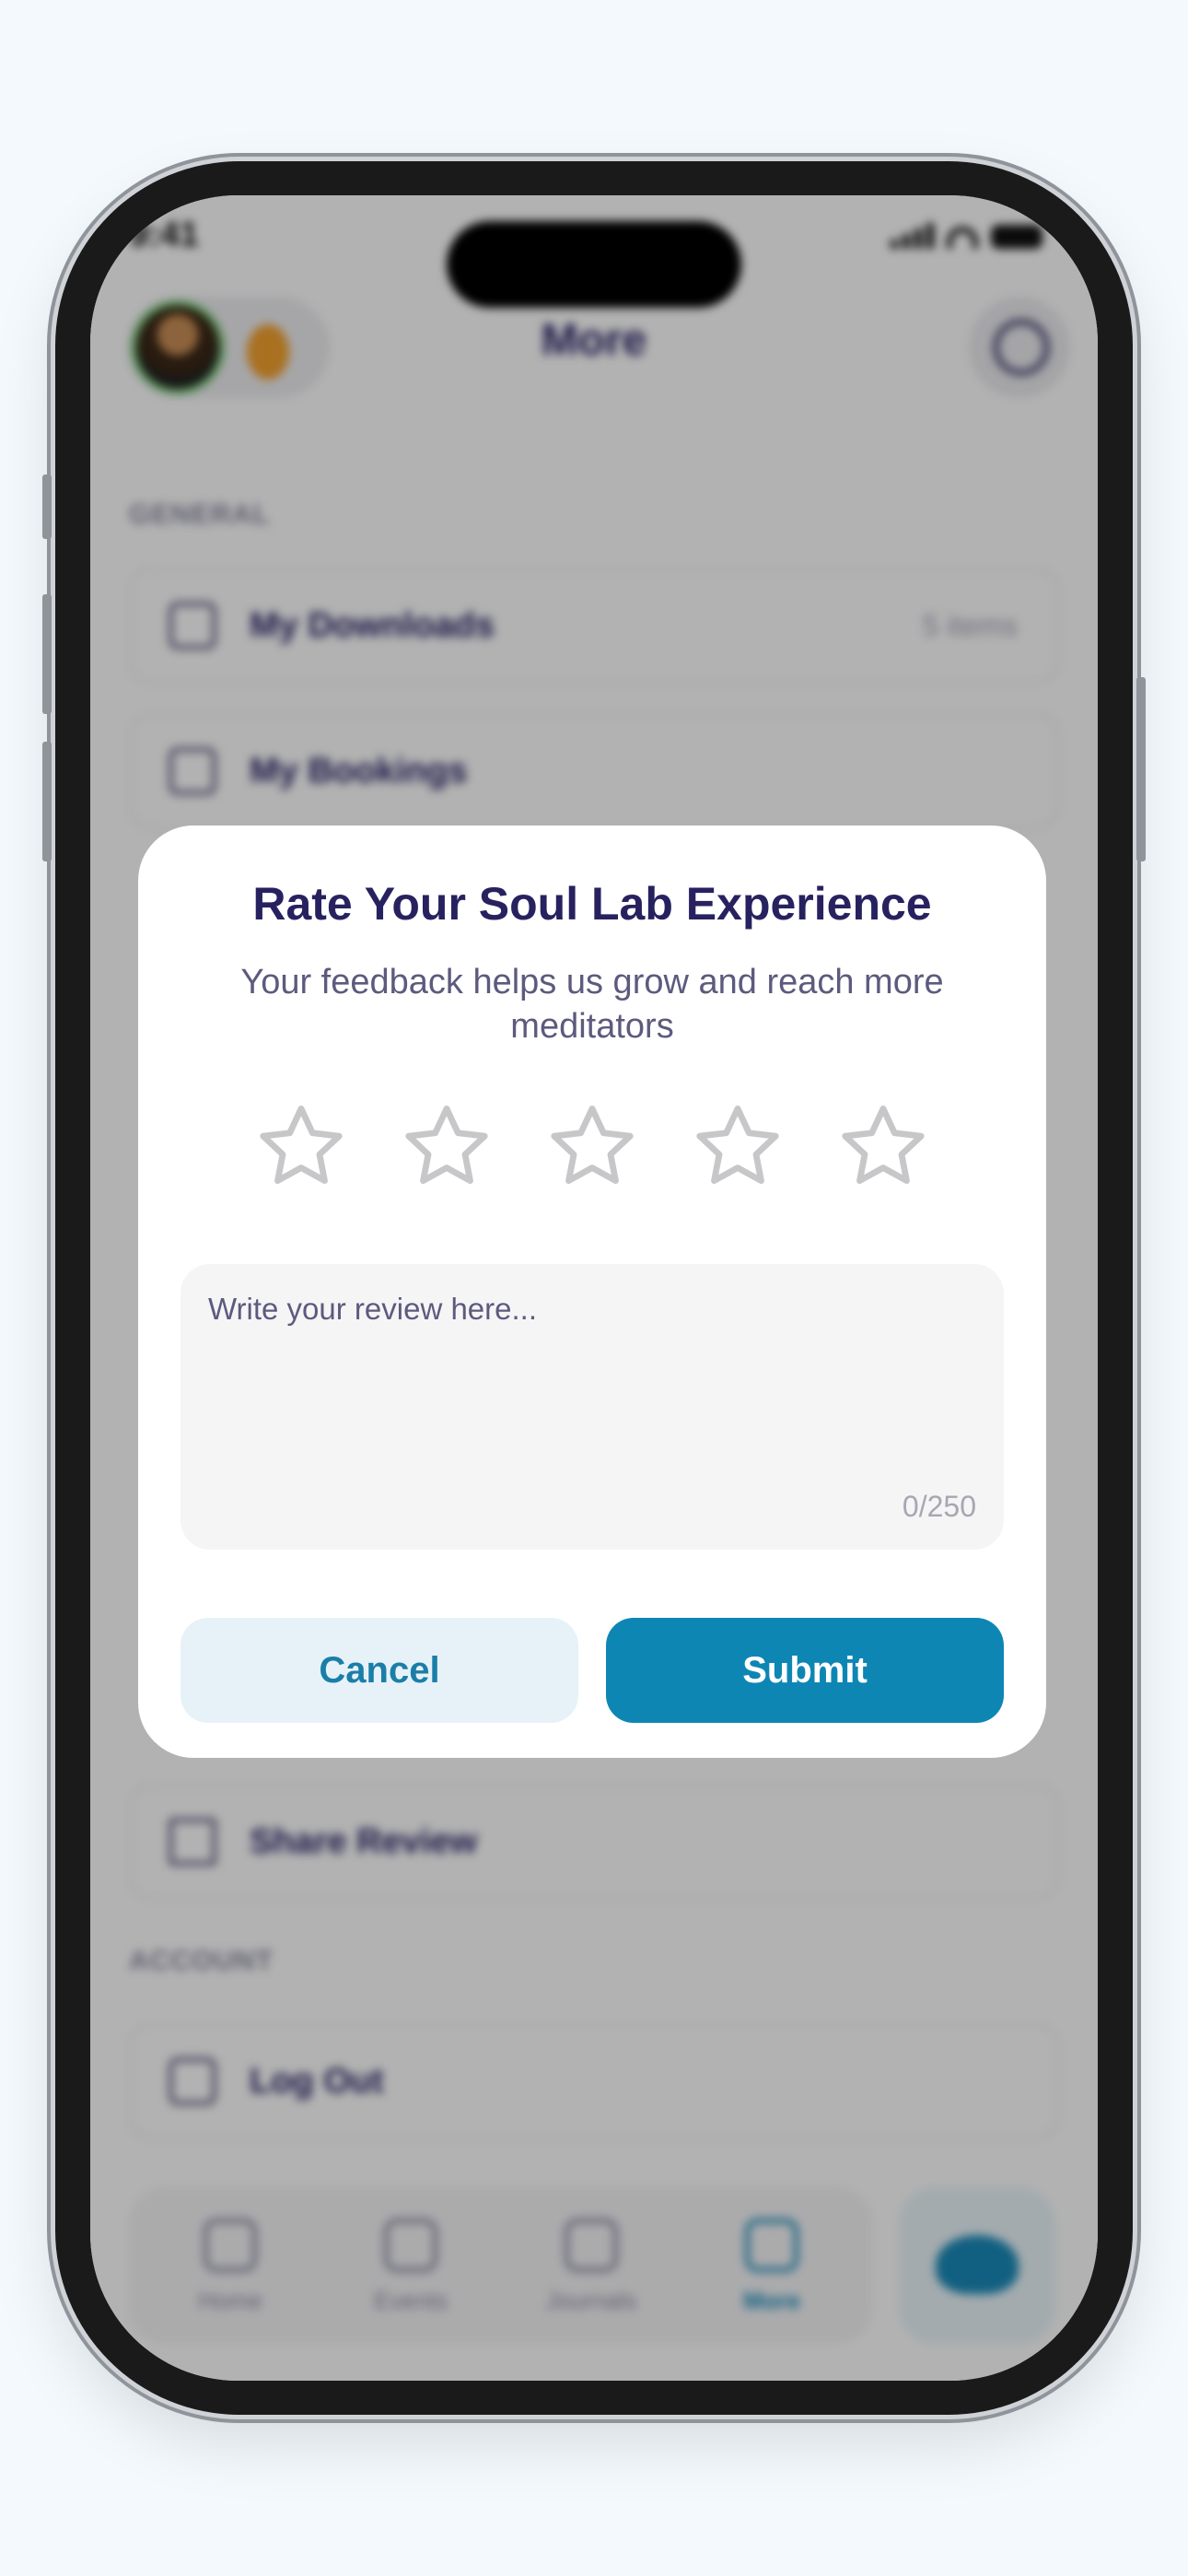  I want to click on review-field: 0/250, so click(592, 1407).